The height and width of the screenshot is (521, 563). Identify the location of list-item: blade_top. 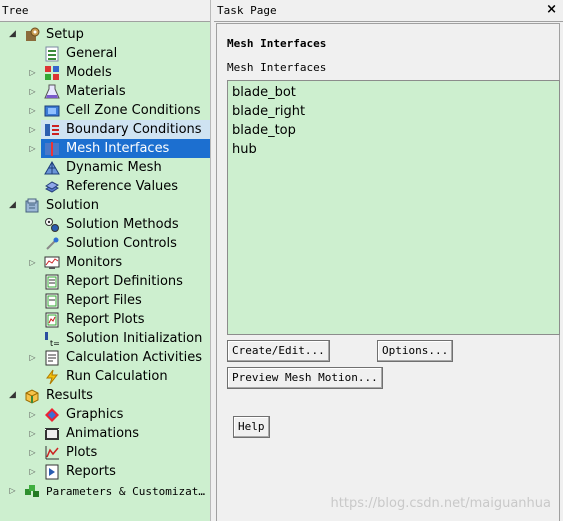
(264, 130).